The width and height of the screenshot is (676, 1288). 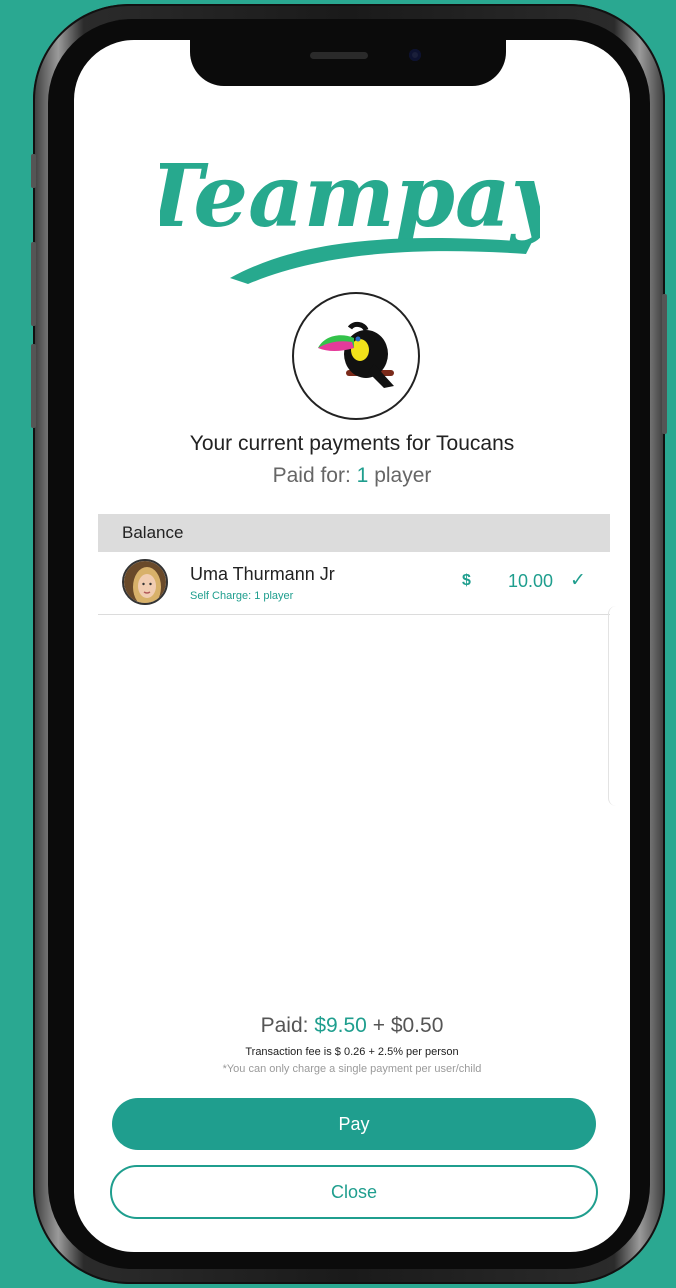 I want to click on paid-for-line: Paid for: 1 player, so click(x=352, y=476).